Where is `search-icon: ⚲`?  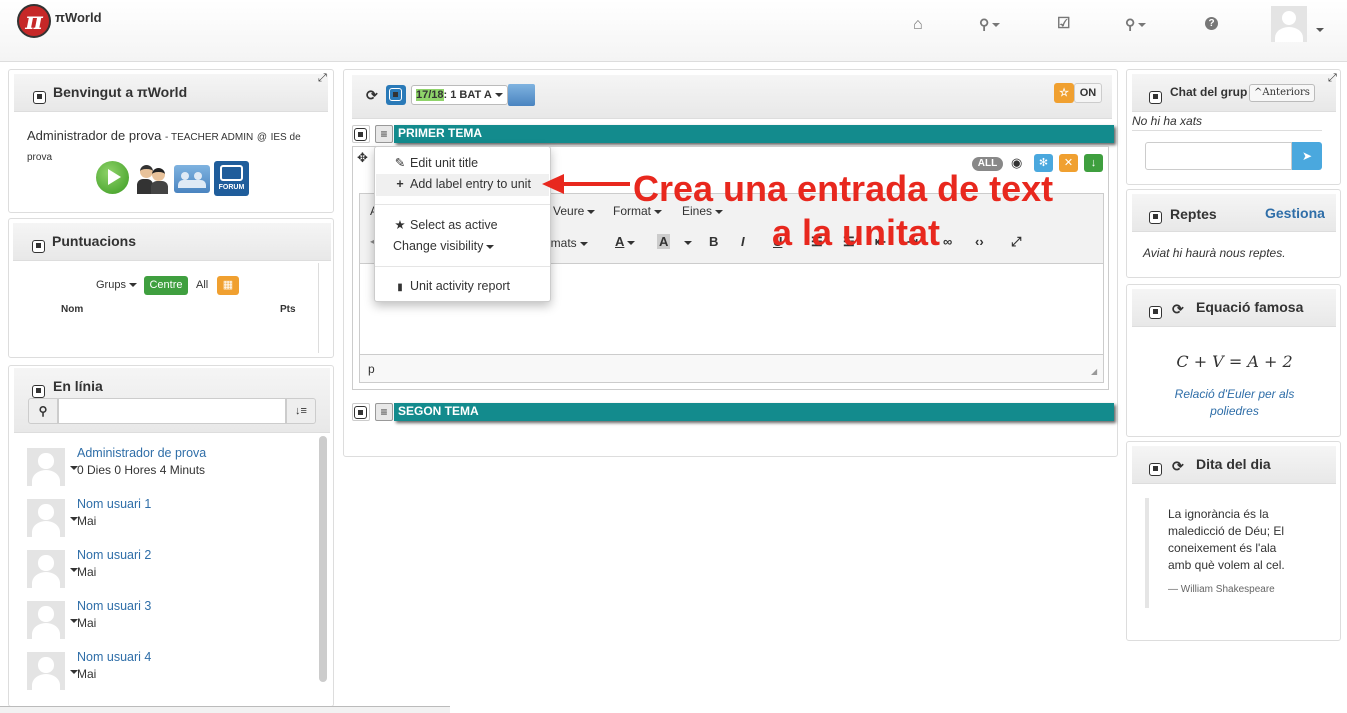
search-icon: ⚲ is located at coordinates (43, 411).